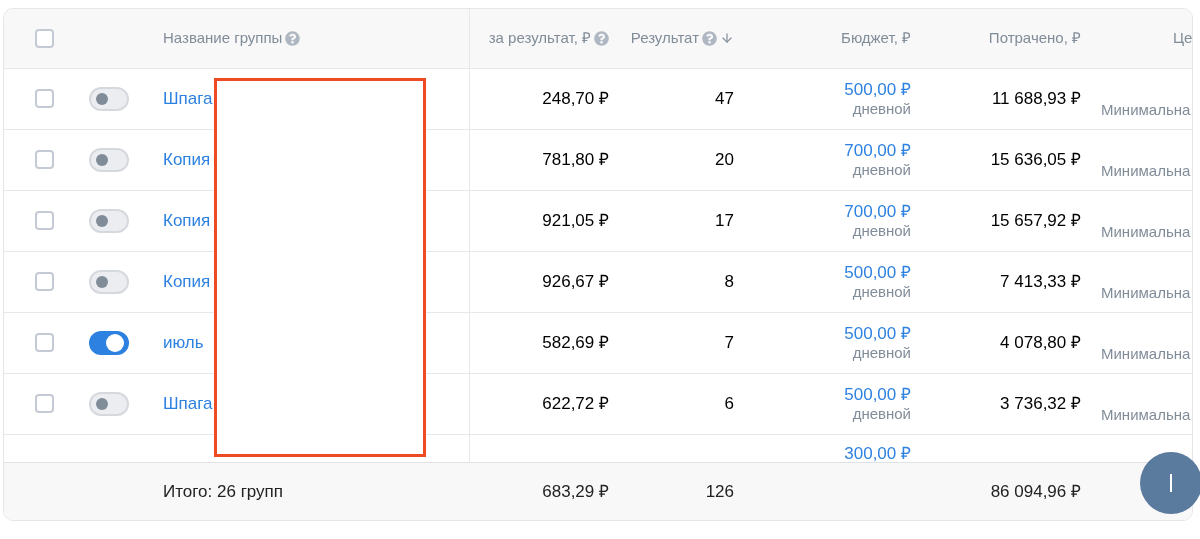 The width and height of the screenshot is (1200, 539). What do you see at coordinates (729, 343) in the screenshot?
I see `result-cell: 7` at bounding box center [729, 343].